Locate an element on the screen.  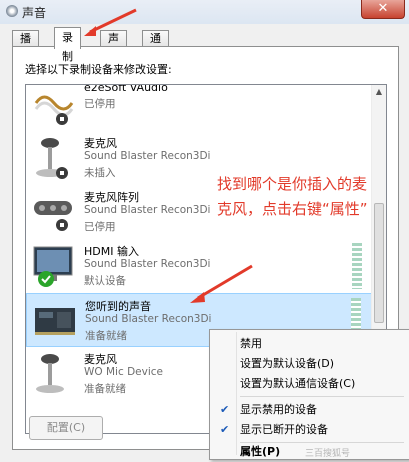
configure-button: 配置(C) is located at coordinates (66, 428).